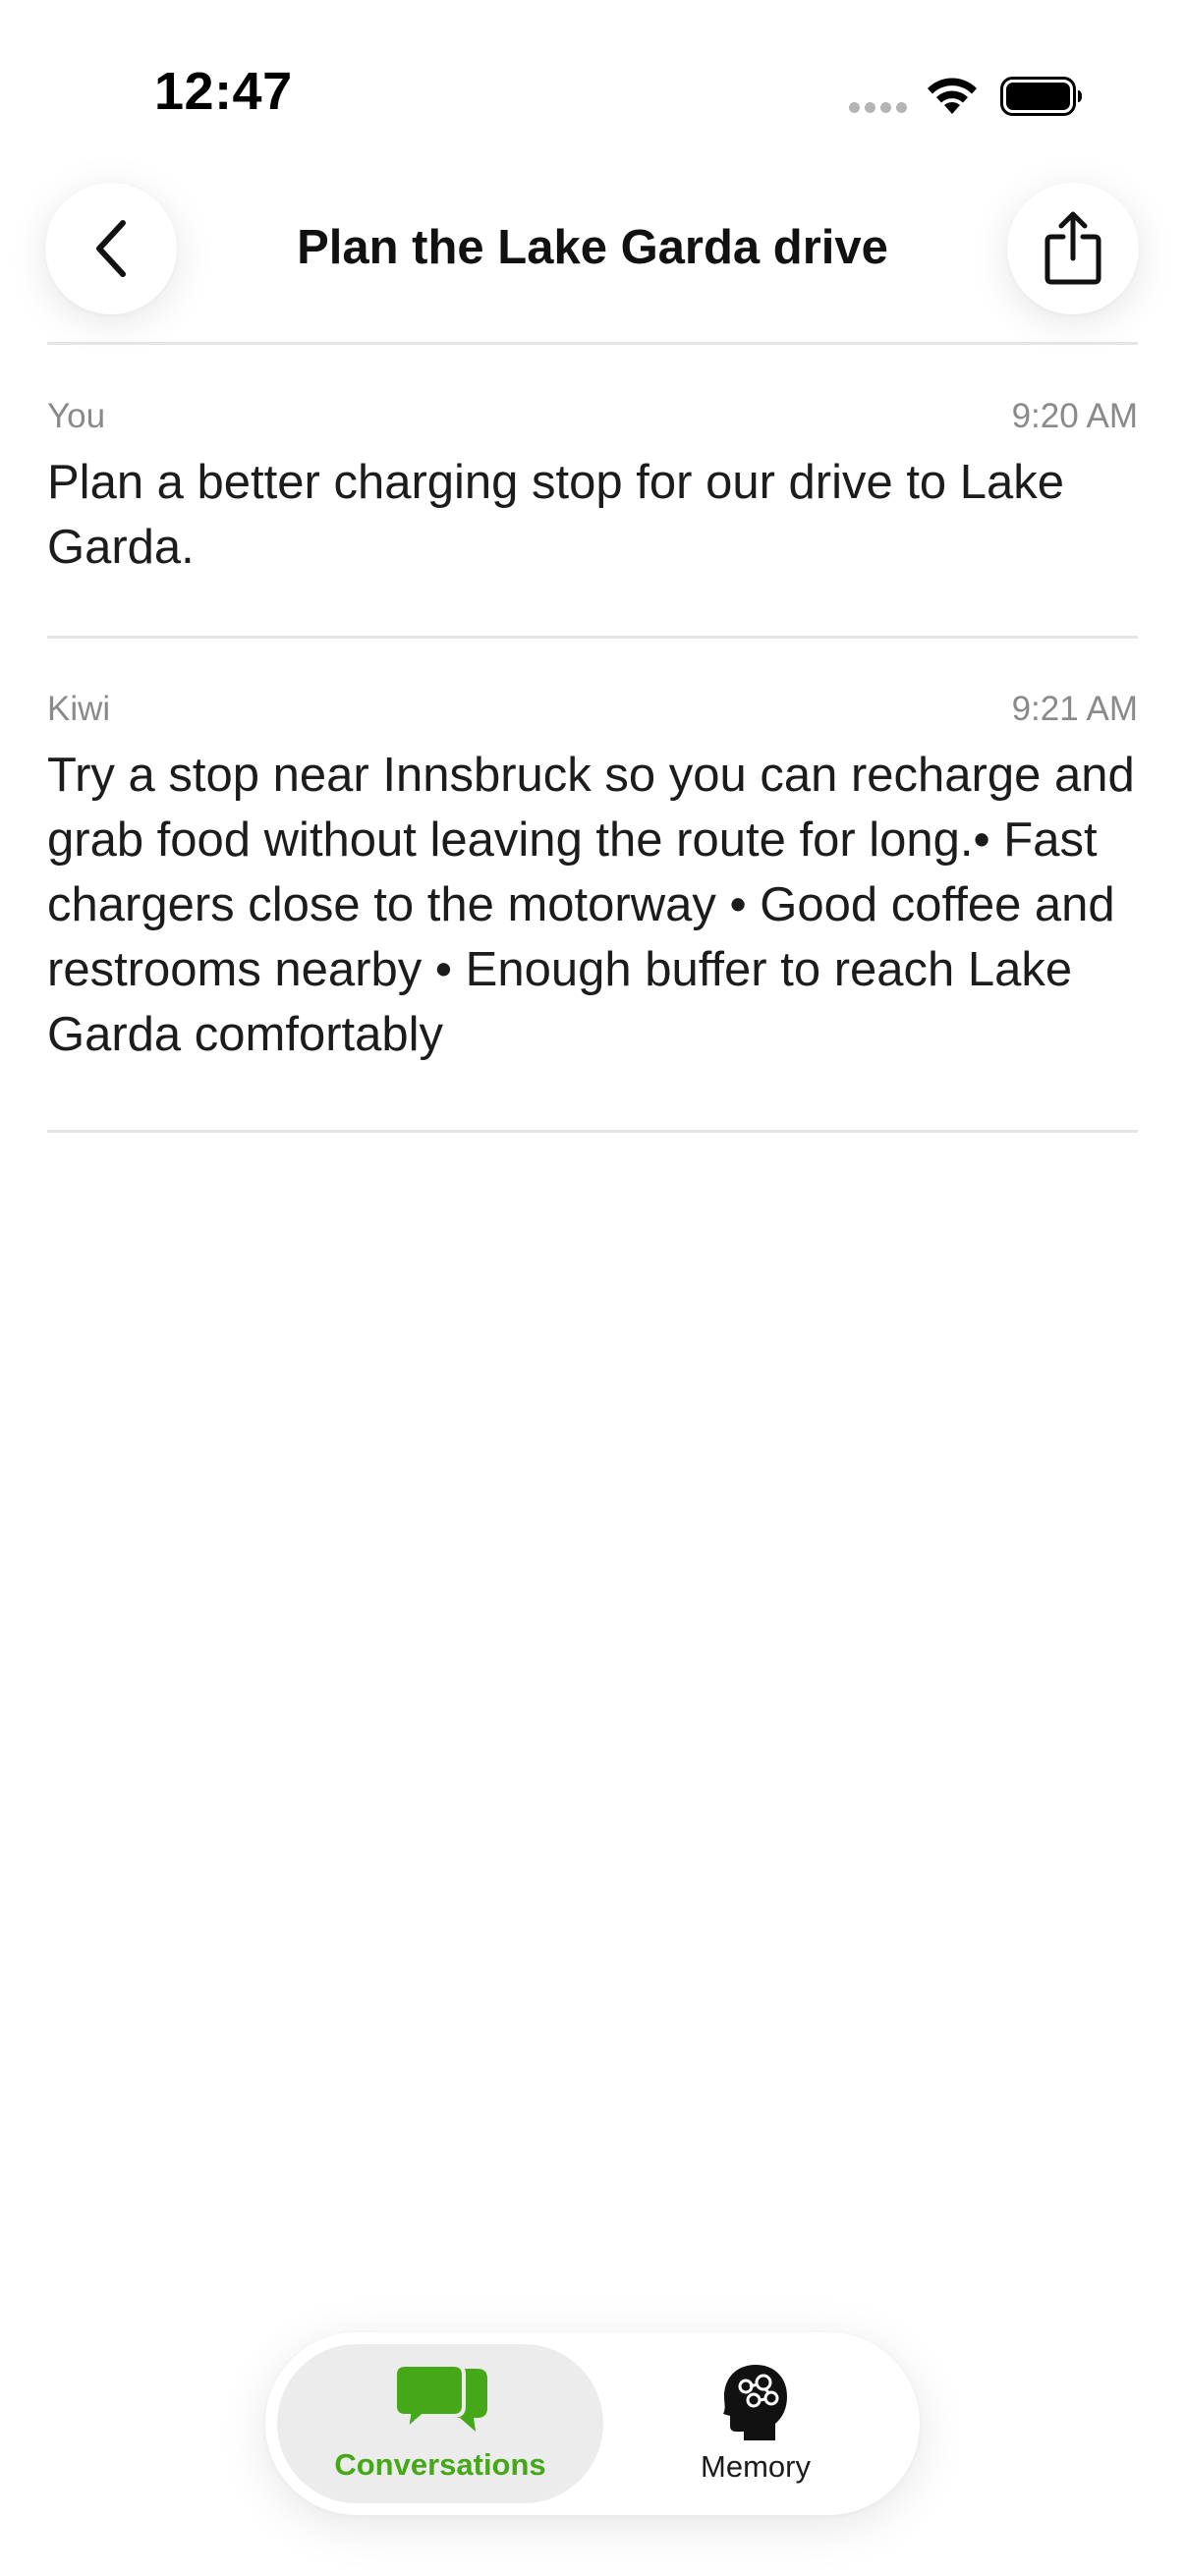  I want to click on header-divider, so click(592, 343).